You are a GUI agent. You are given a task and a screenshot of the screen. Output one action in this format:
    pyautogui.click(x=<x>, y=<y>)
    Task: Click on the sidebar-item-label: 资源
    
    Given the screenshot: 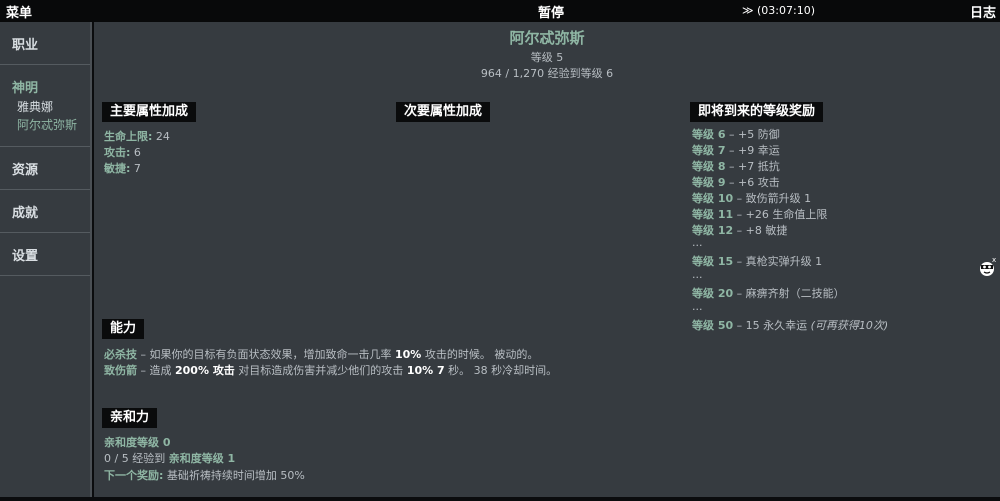 What is the action you would take?
    pyautogui.click(x=25, y=170)
    